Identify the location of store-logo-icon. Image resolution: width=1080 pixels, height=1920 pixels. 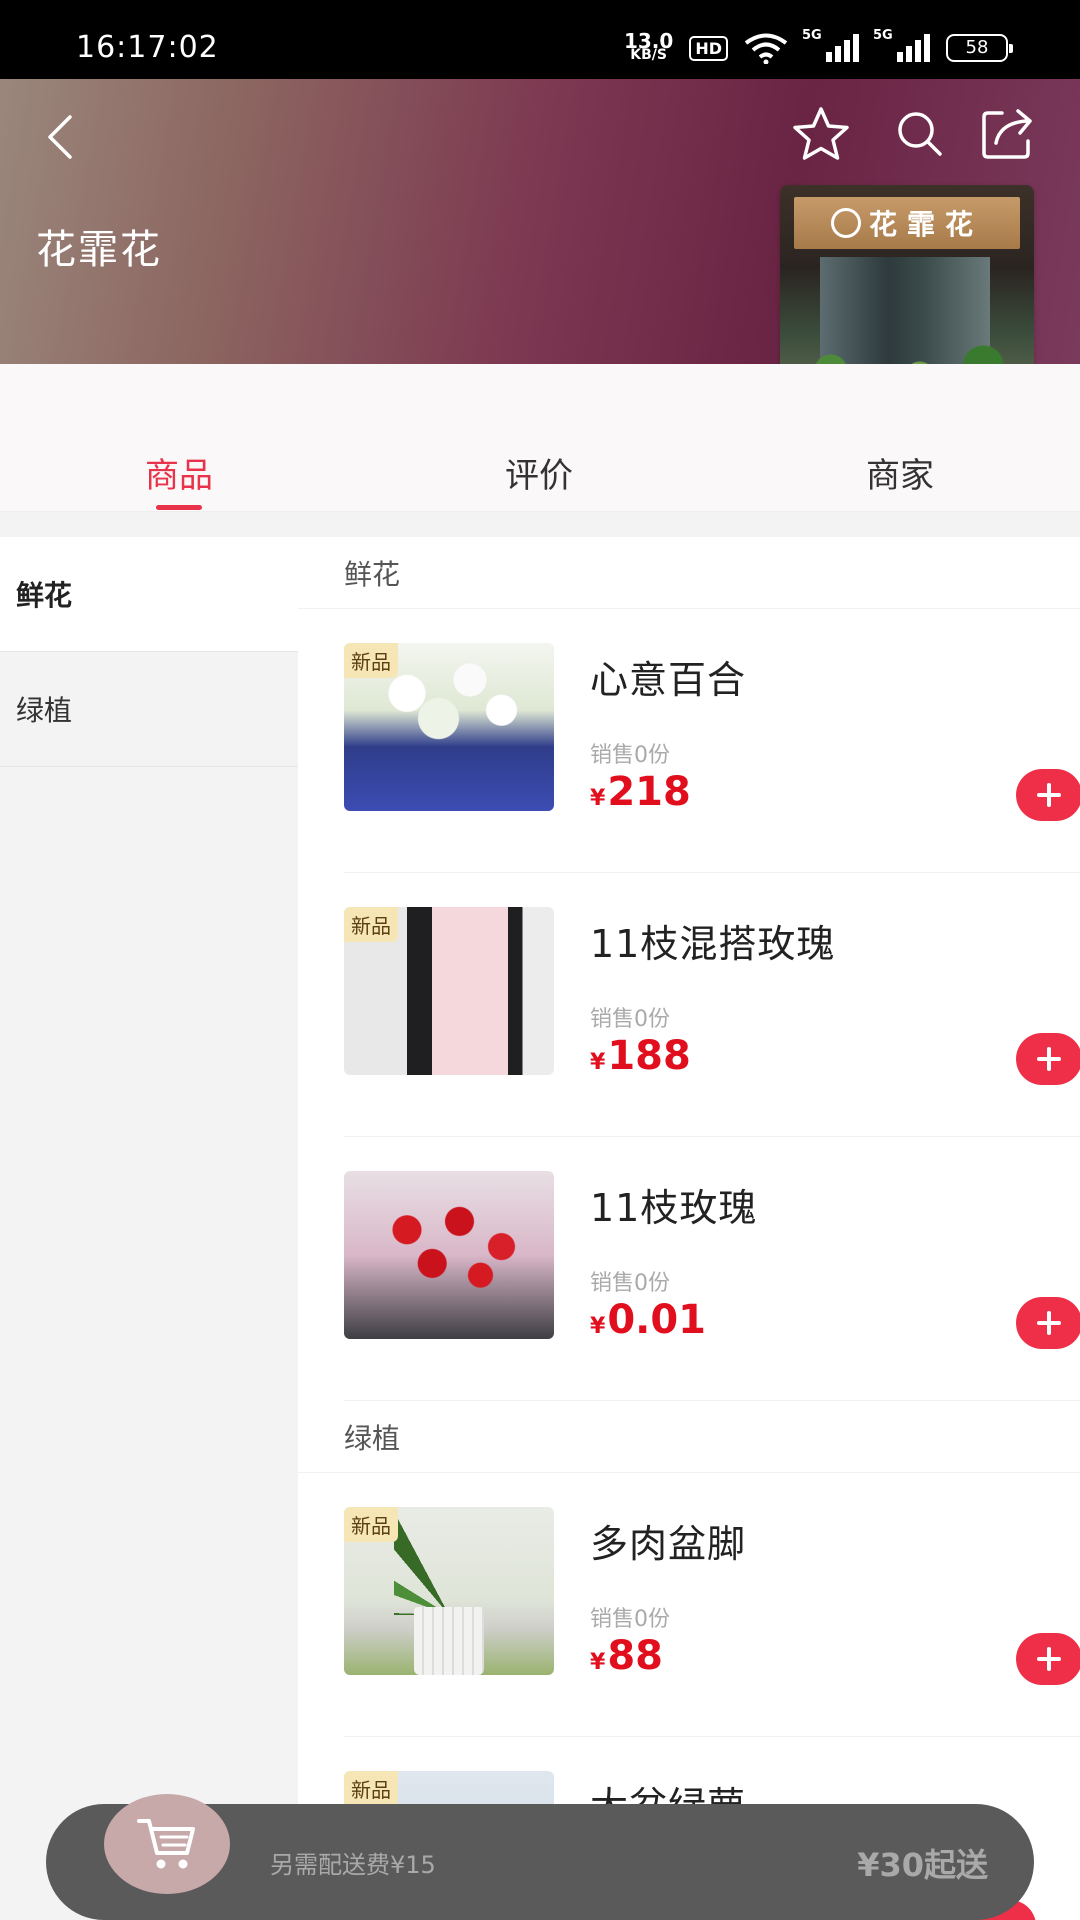
(845, 223).